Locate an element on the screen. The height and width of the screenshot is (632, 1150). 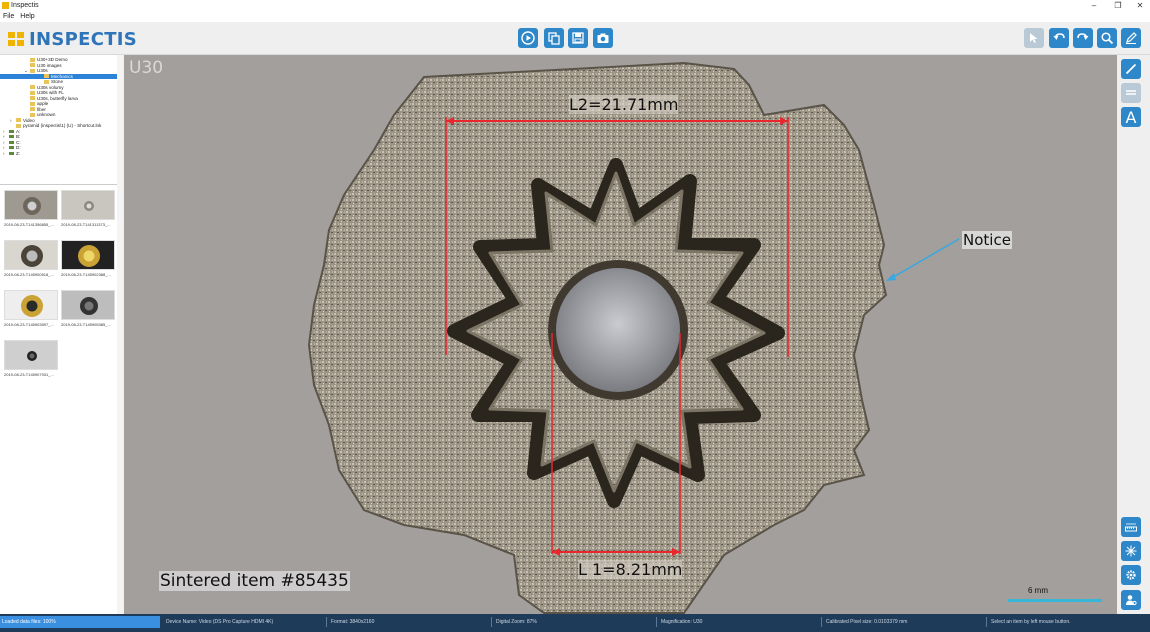
center-tool-button is located at coordinates (1131, 551).